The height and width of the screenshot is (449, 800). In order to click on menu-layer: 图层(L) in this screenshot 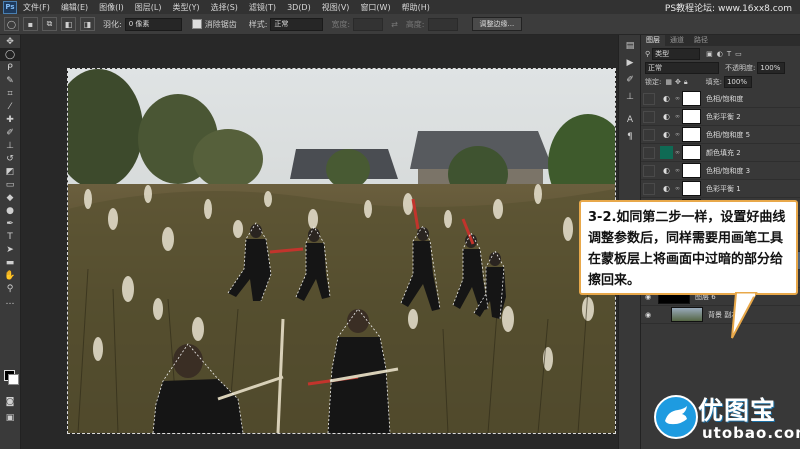, I will do `click(148, 7)`.